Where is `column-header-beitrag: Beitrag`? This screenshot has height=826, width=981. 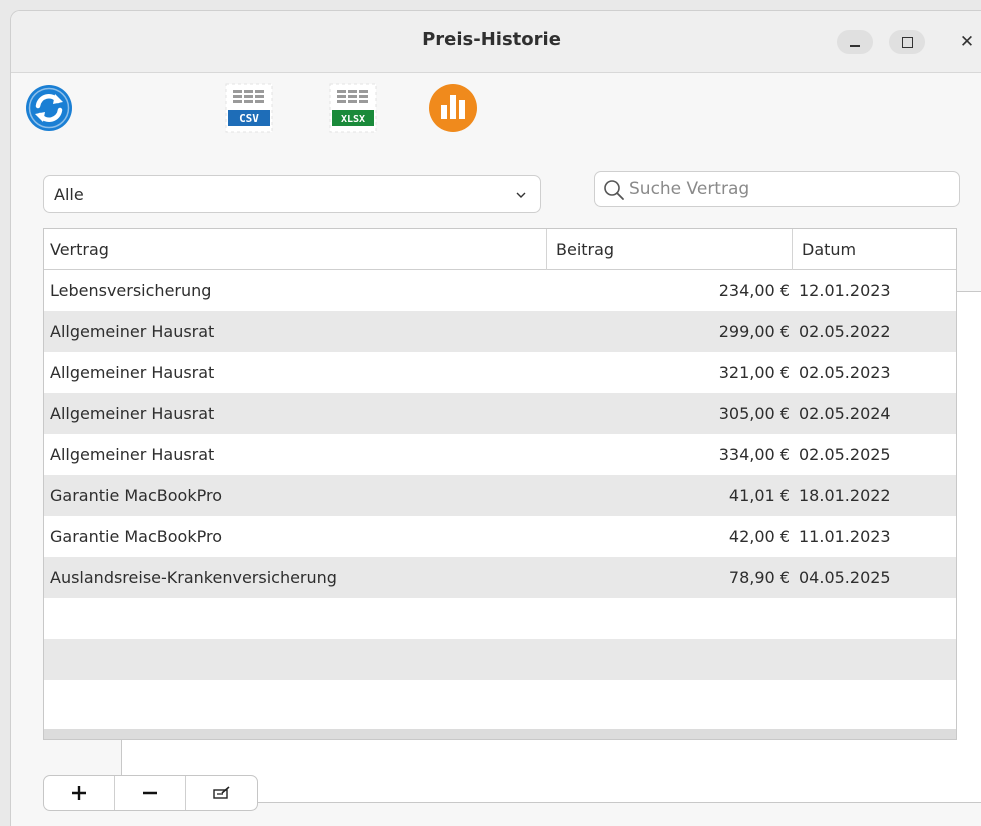 column-header-beitrag: Beitrag is located at coordinates (670, 249).